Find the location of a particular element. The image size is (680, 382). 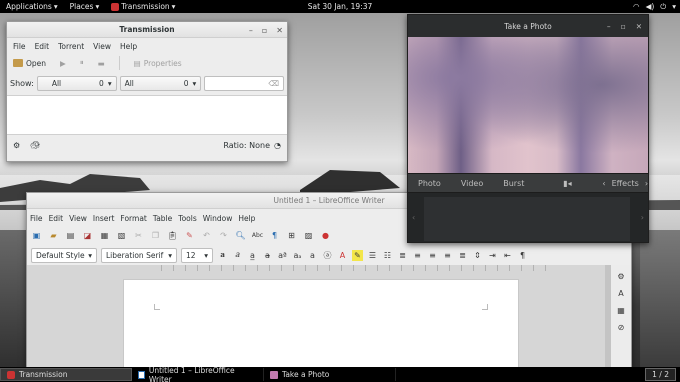

transmission-titlebar: Transmission – ▫ ✕ is located at coordinates (147, 30).